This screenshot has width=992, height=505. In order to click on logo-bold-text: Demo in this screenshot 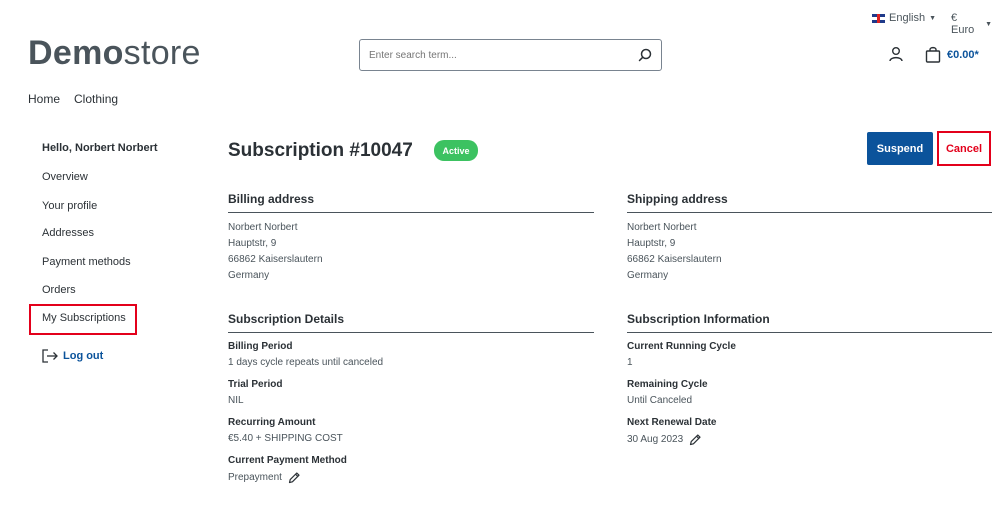, I will do `click(76, 53)`.